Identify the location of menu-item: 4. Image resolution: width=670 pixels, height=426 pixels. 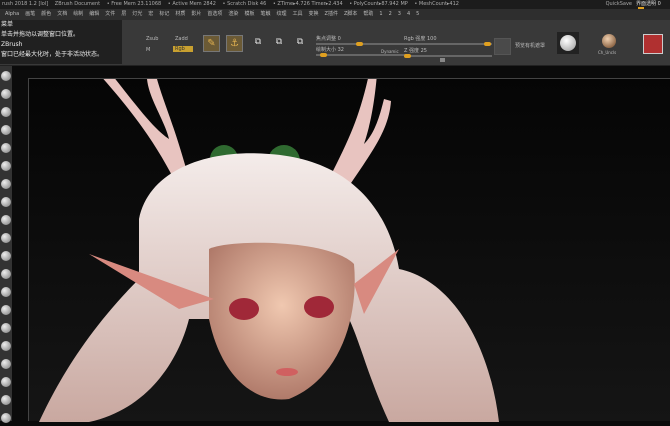
(408, 14).